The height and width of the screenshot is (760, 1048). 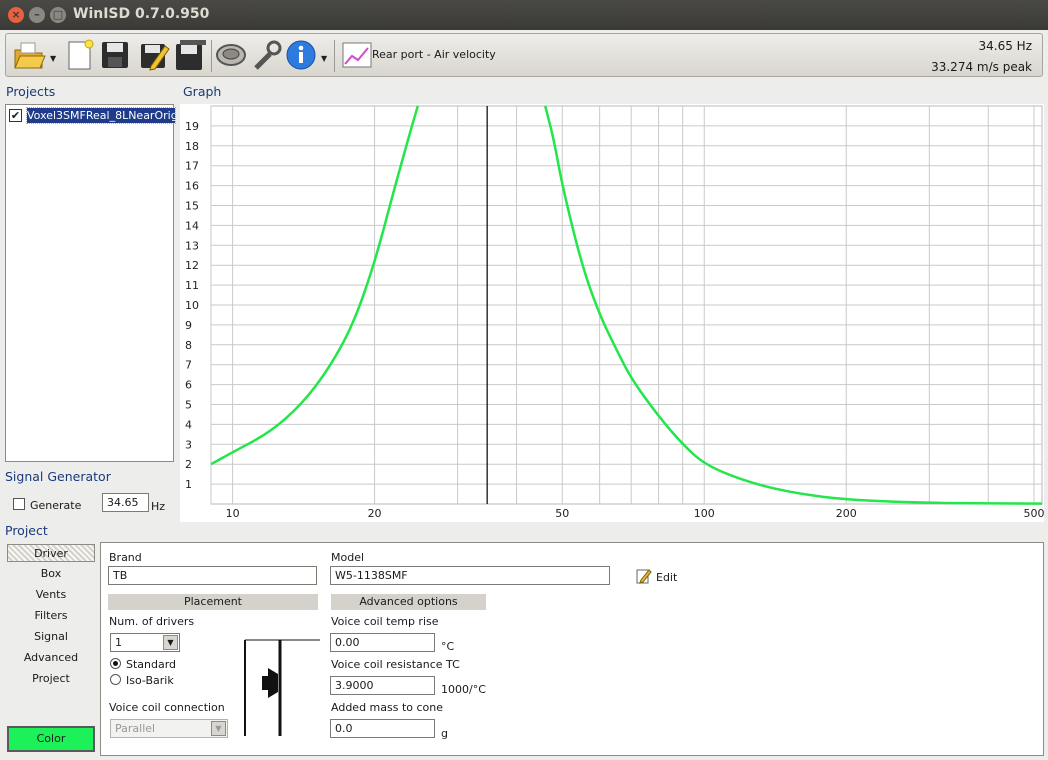 I want to click on info-dropdown-icon: ▼, so click(x=324, y=58).